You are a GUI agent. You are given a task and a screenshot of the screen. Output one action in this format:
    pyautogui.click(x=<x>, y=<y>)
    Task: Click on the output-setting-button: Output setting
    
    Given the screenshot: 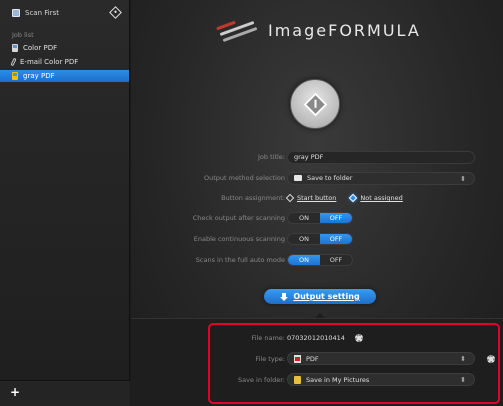 What is the action you would take?
    pyautogui.click(x=320, y=296)
    